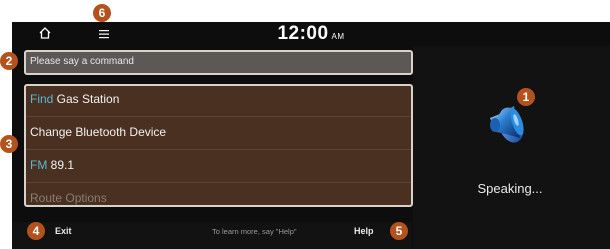 The width and height of the screenshot is (610, 249). Describe the element at coordinates (61, 165) in the screenshot. I see `command-text: 89.1` at that location.